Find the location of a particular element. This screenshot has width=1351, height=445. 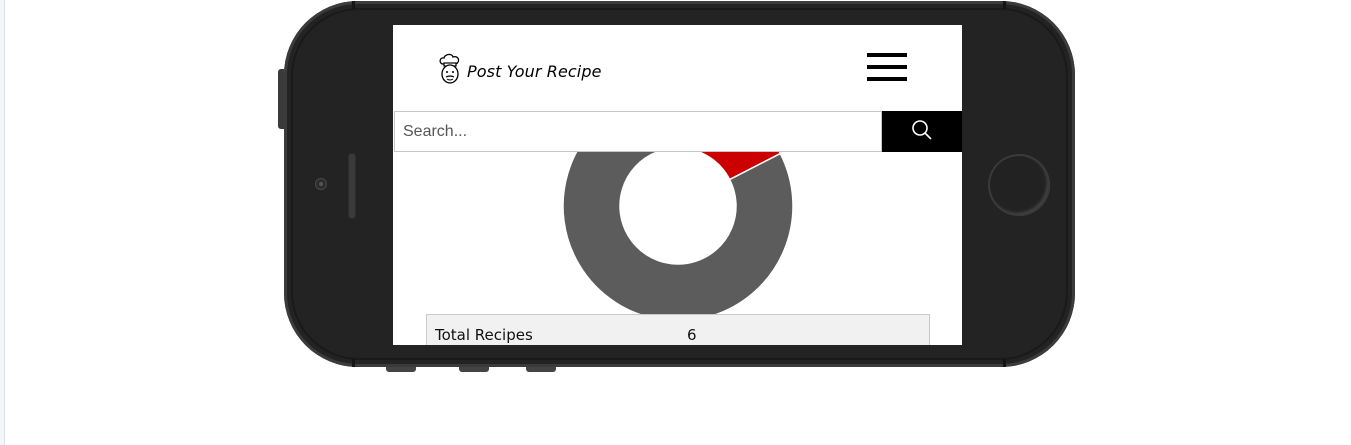

total-recipes-label: Total Recipes is located at coordinates (484, 335).